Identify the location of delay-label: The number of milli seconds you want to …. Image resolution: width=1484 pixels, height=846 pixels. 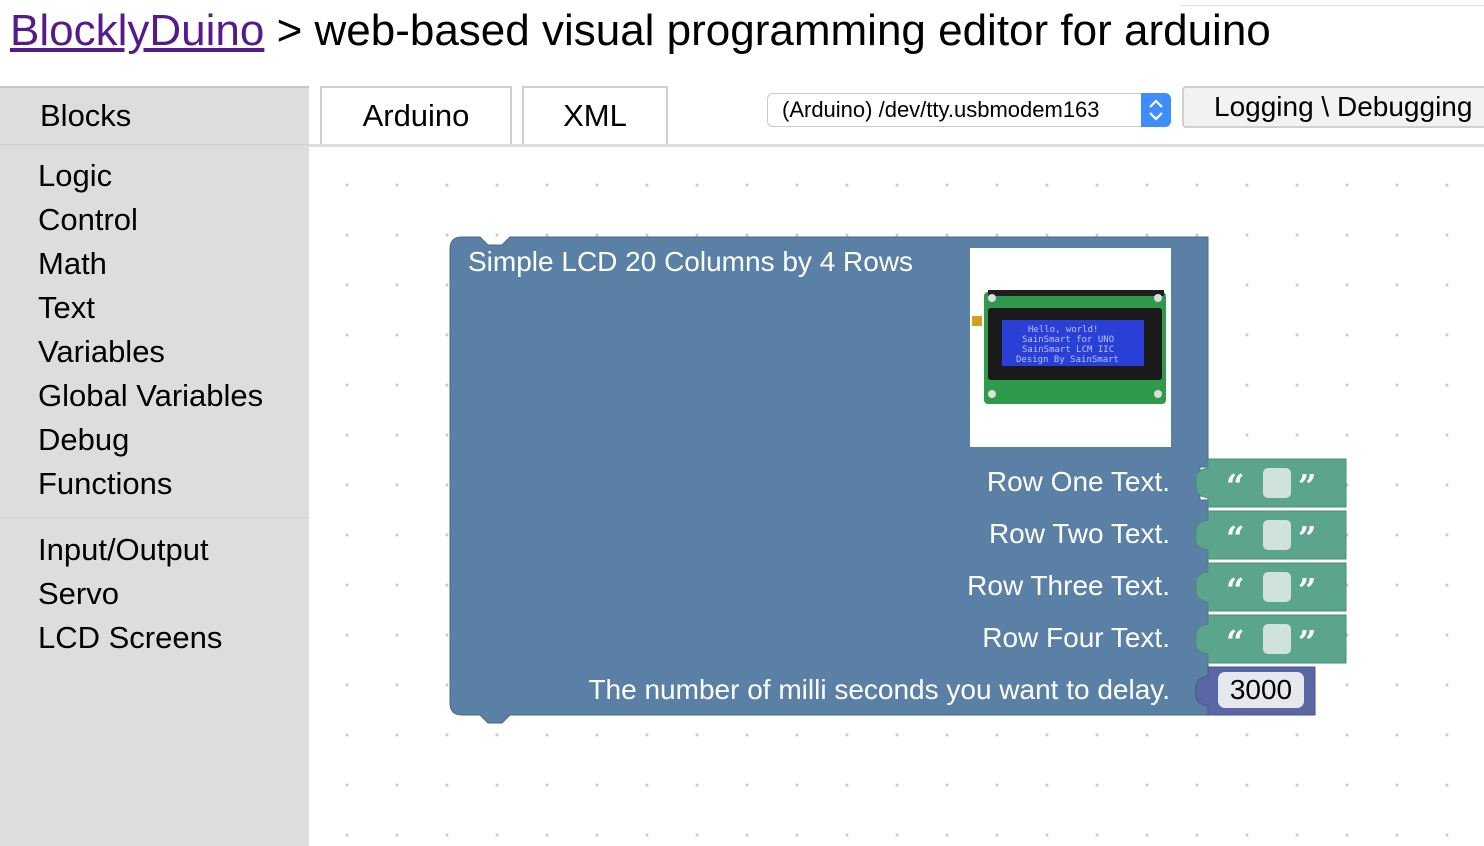
(879, 689).